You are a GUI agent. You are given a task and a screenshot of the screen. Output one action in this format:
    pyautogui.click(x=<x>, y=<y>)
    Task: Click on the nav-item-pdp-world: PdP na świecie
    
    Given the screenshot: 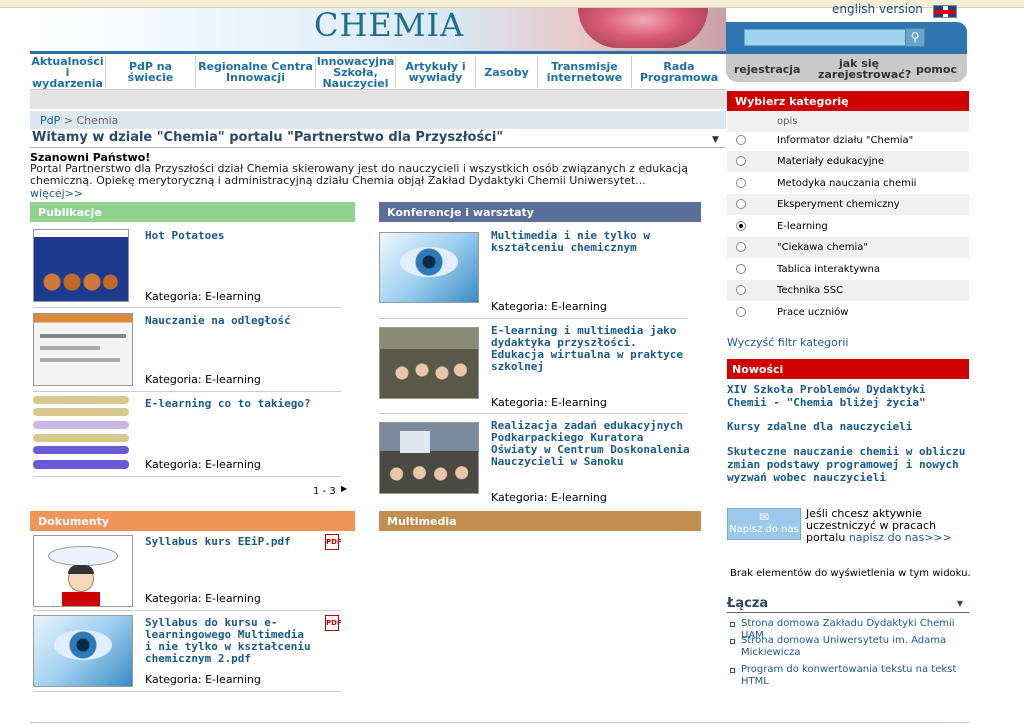 What is the action you would take?
    pyautogui.click(x=151, y=72)
    